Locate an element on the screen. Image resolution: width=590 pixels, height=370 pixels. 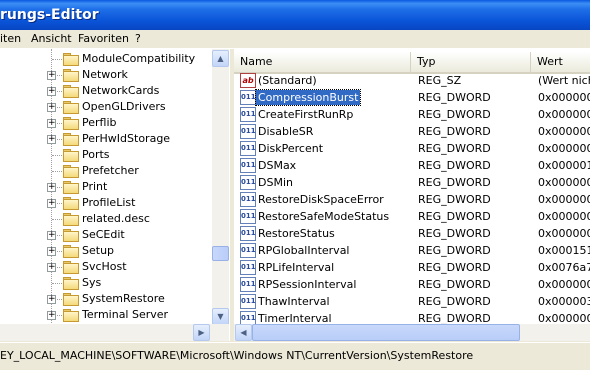
tree-item-label: ProfileList is located at coordinates (109, 202).